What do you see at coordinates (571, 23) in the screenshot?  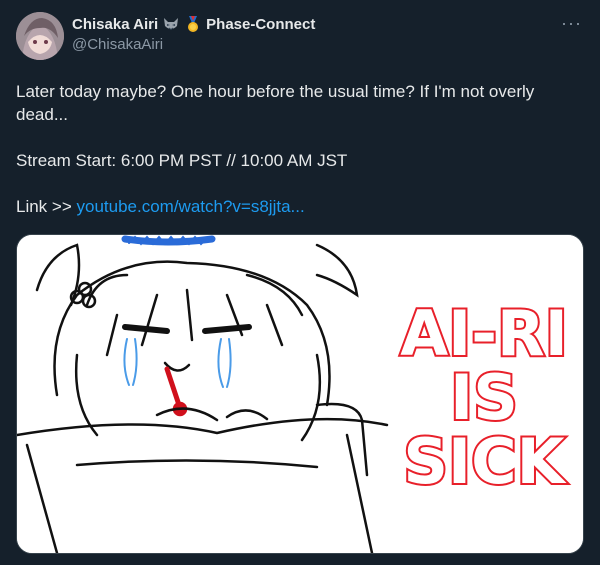 I see `more-options-icon: ···` at bounding box center [571, 23].